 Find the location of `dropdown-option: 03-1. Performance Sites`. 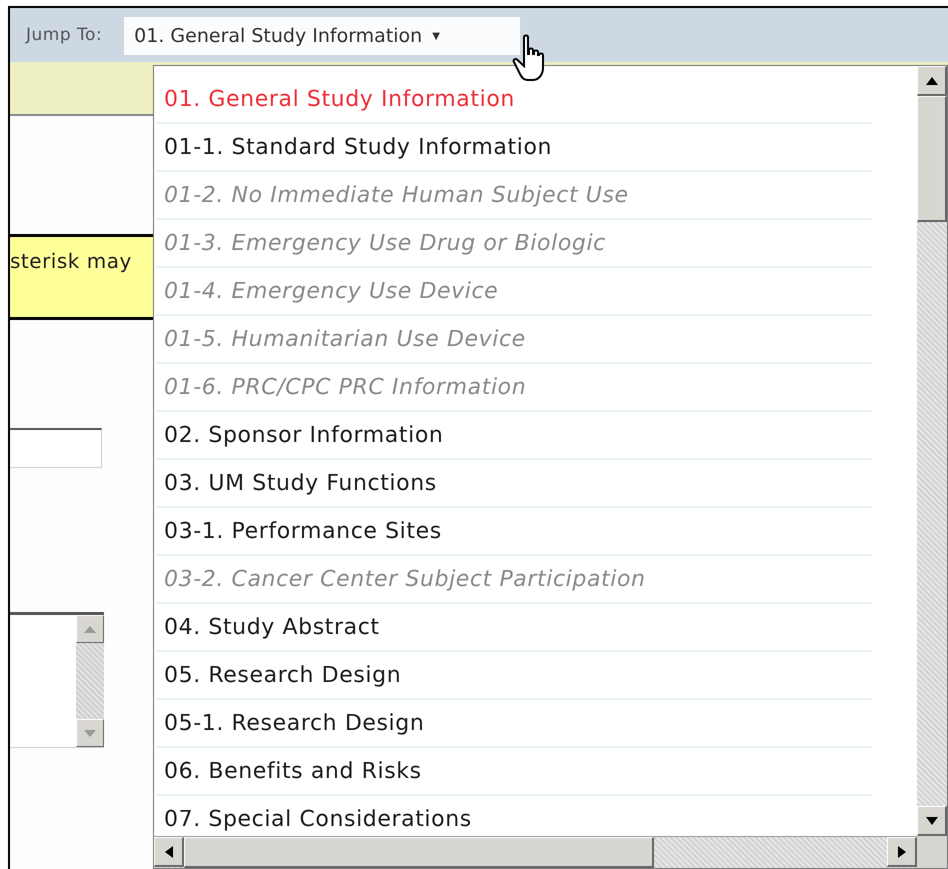

dropdown-option: 03-1. Performance Sites is located at coordinates (514, 532).